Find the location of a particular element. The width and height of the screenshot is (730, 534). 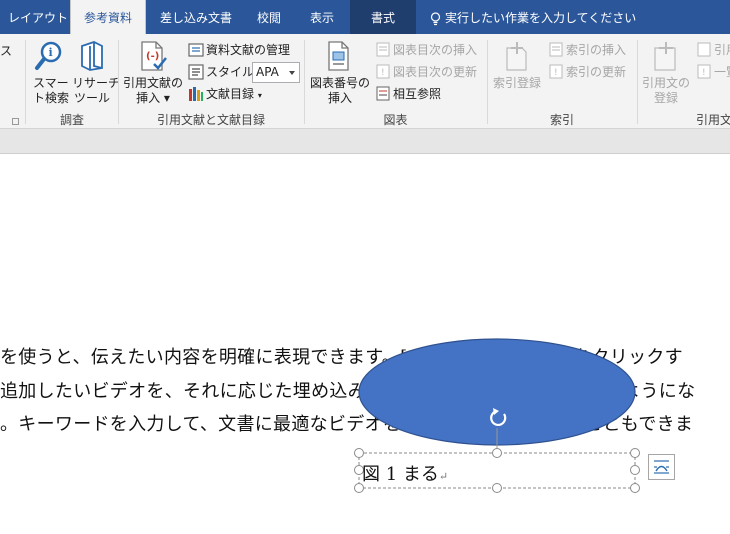

drawing-layer is located at coordinates (497, 415).